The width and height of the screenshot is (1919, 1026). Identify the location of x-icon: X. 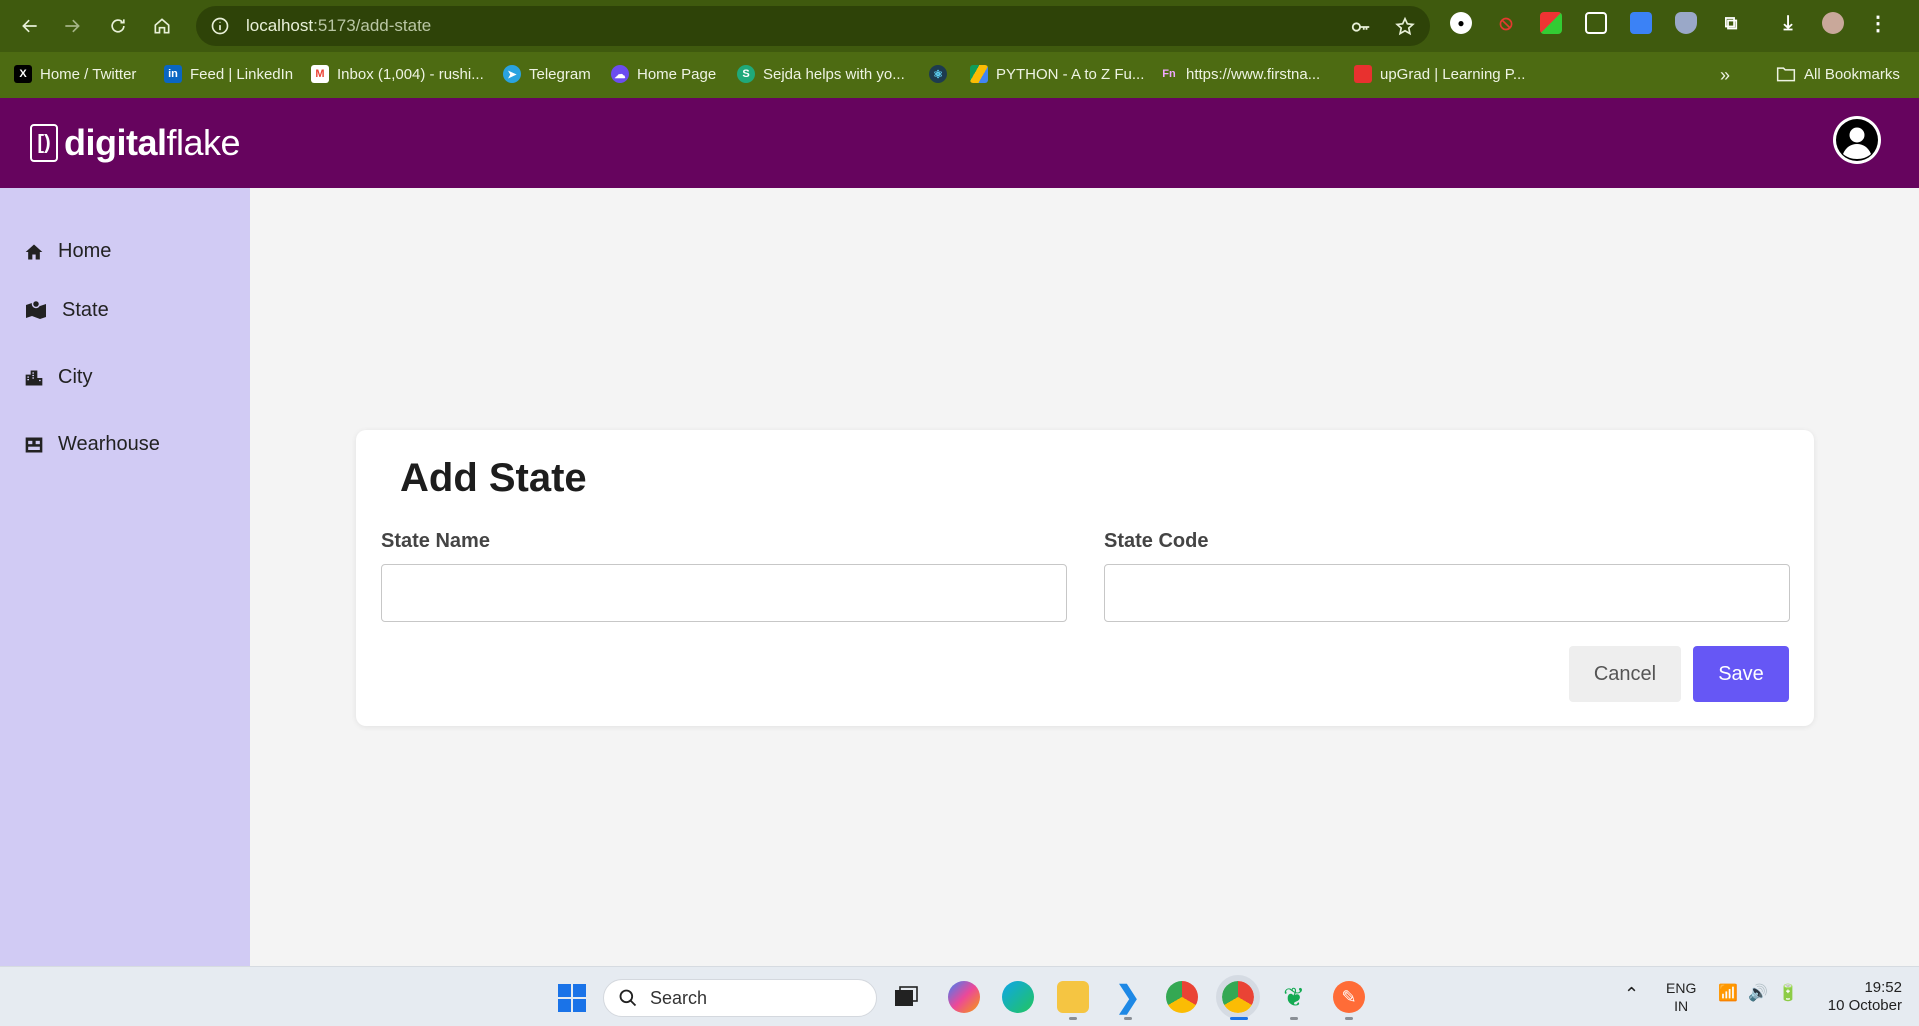
(23, 74).